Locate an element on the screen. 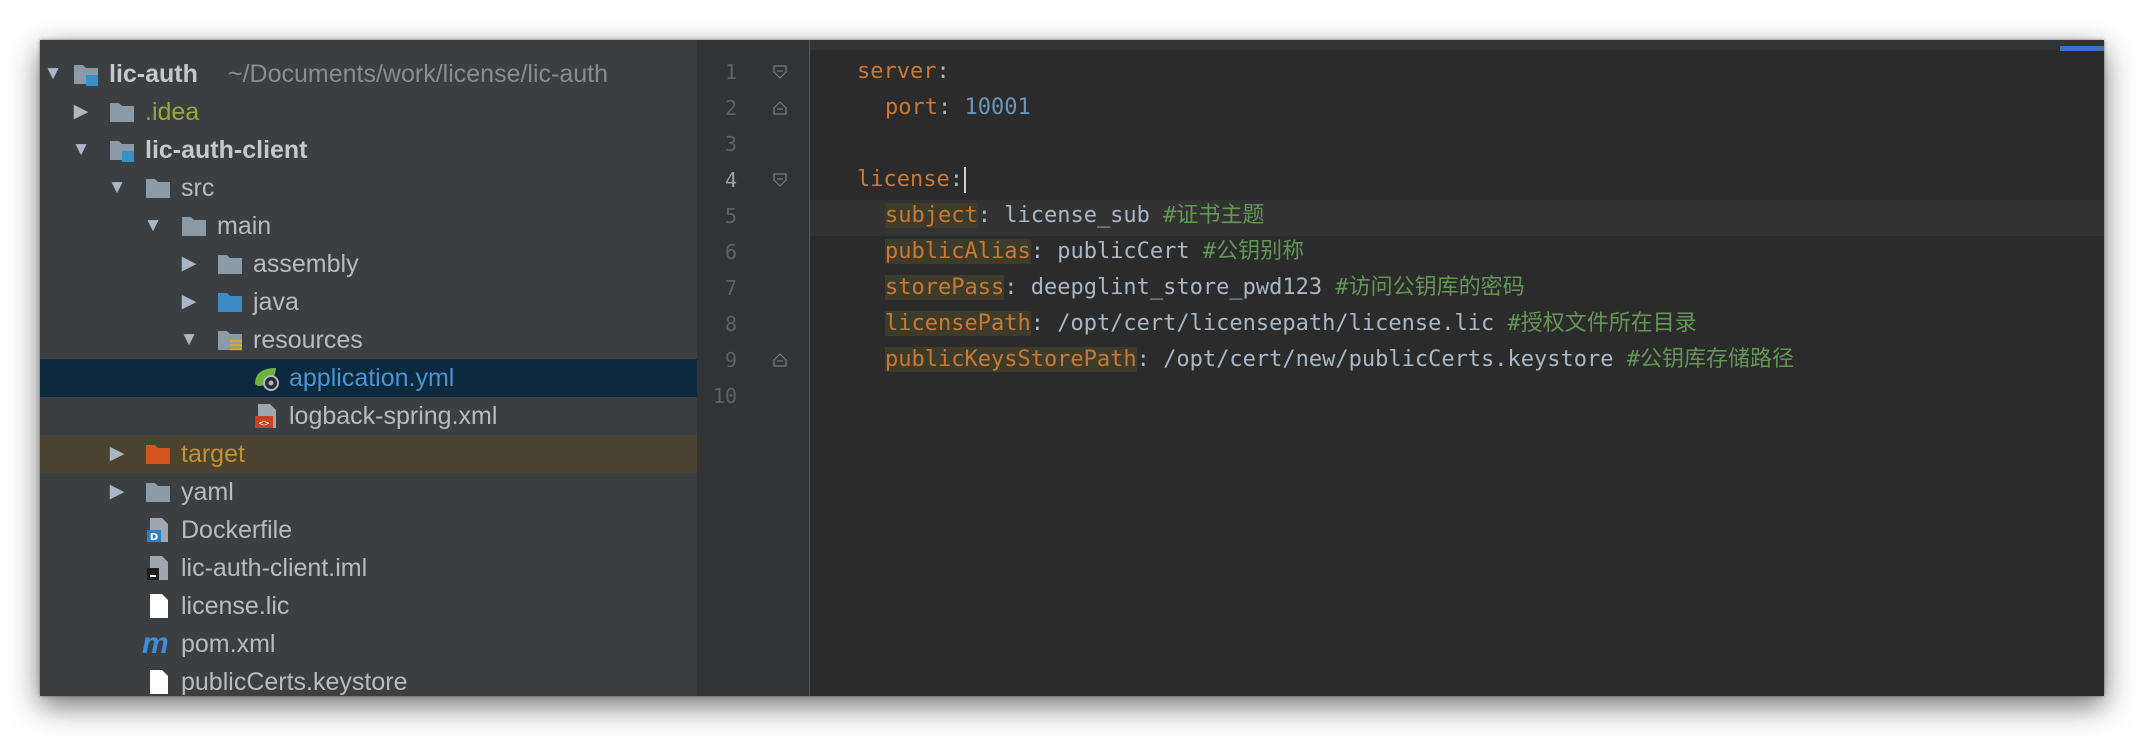 Image resolution: width=2144 pixels, height=736 pixels. line-number: 3 is located at coordinates (730, 144).